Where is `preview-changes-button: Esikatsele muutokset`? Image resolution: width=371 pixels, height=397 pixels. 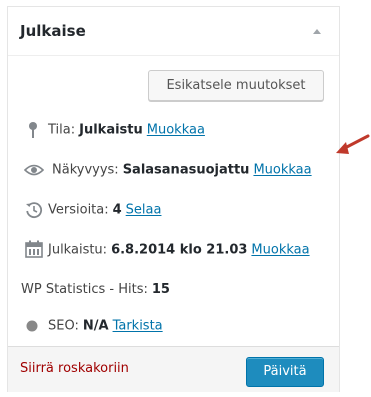
preview-changes-button: Esikatsele muutokset is located at coordinates (236, 85).